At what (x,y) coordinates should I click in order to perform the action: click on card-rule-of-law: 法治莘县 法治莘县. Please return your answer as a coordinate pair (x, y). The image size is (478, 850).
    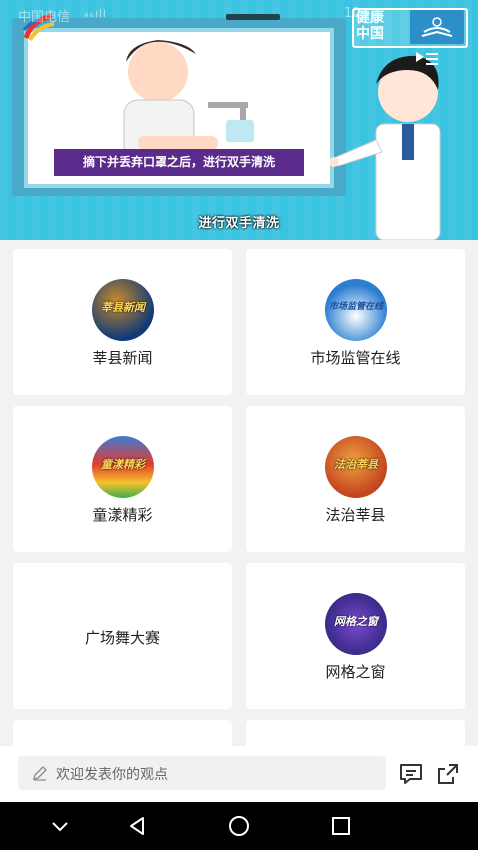
    Looking at the image, I should click on (355, 479).